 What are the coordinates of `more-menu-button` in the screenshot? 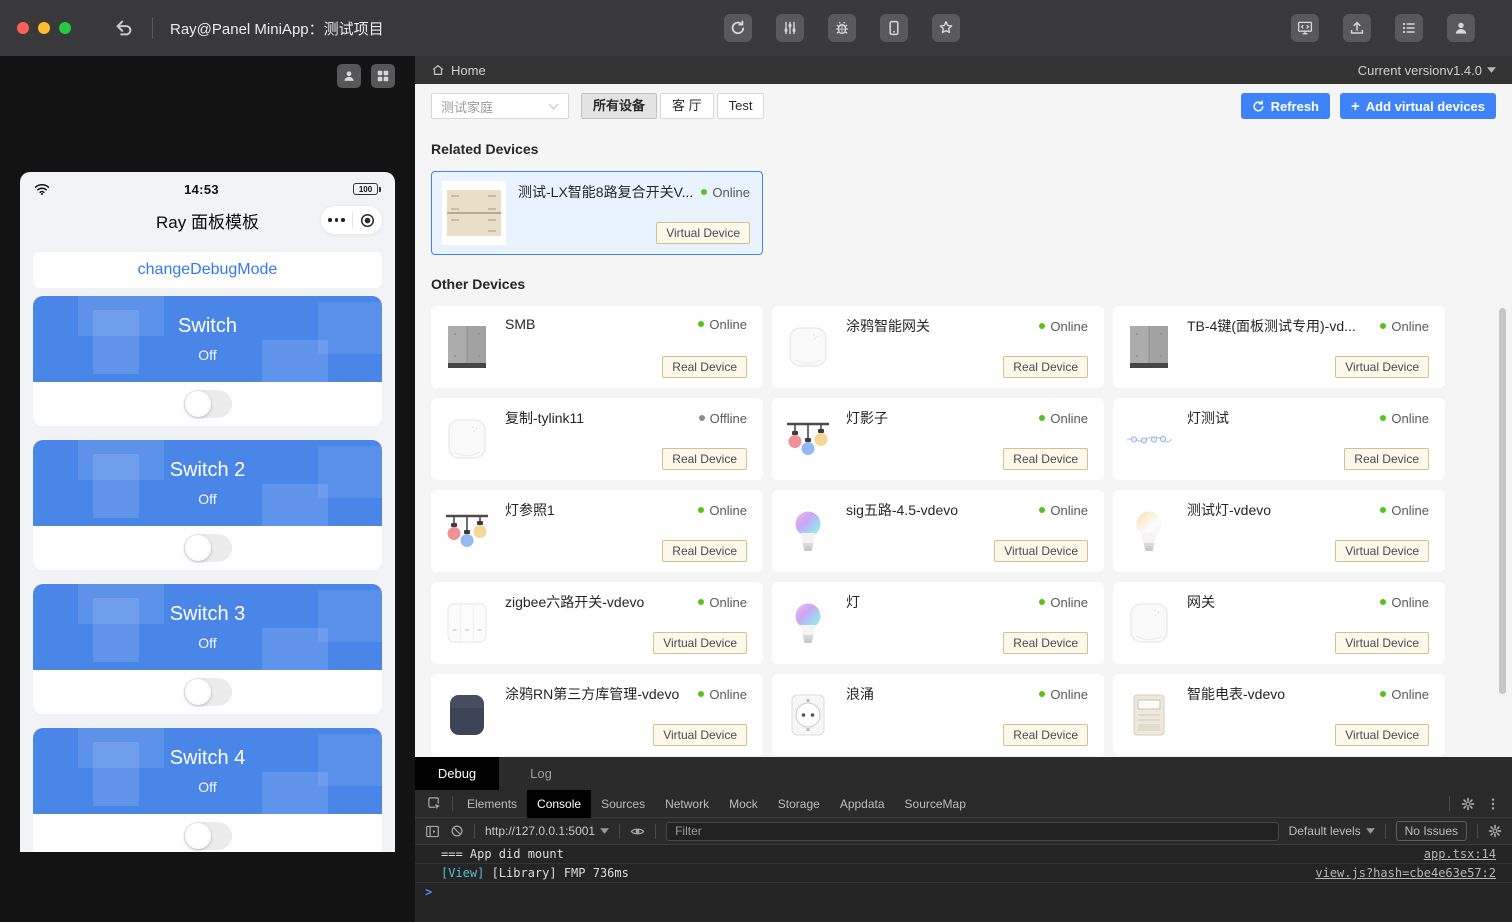 It's located at (336, 220).